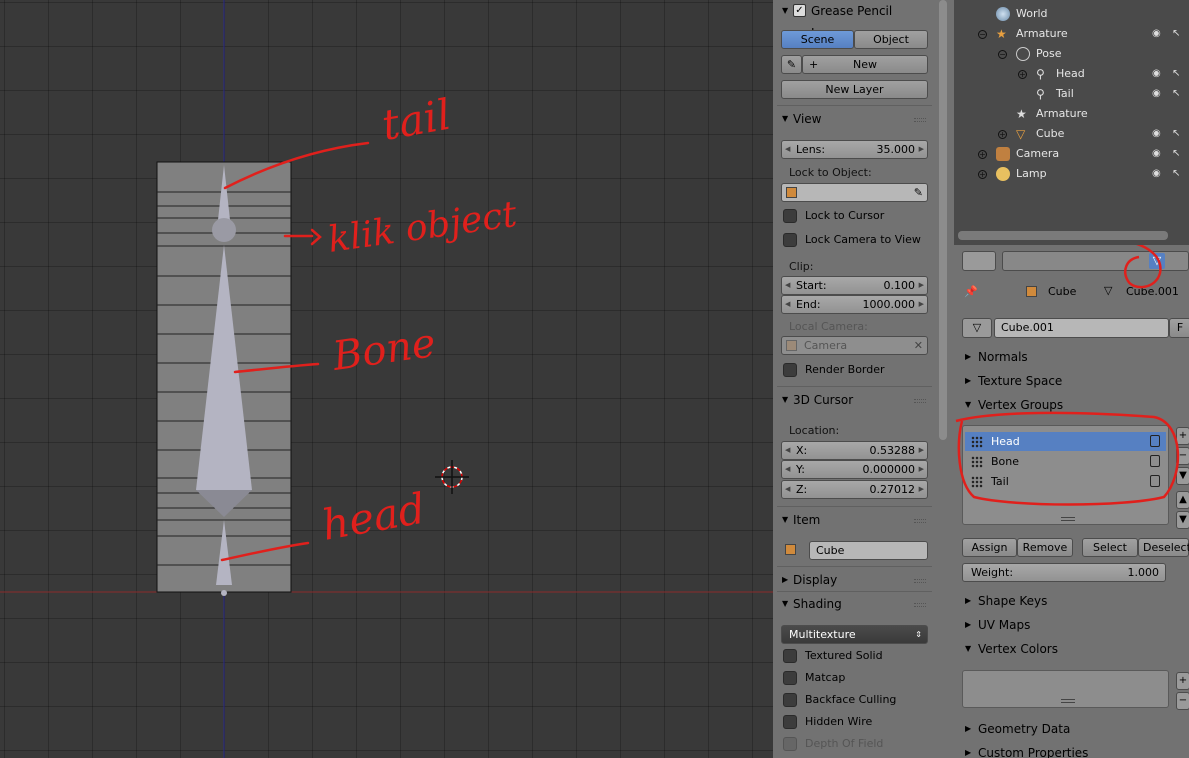 The width and height of the screenshot is (1189, 758). Describe the element at coordinates (833, 744) in the screenshot. I see `depth-of-field-checkbox: Depth Of Field` at that location.